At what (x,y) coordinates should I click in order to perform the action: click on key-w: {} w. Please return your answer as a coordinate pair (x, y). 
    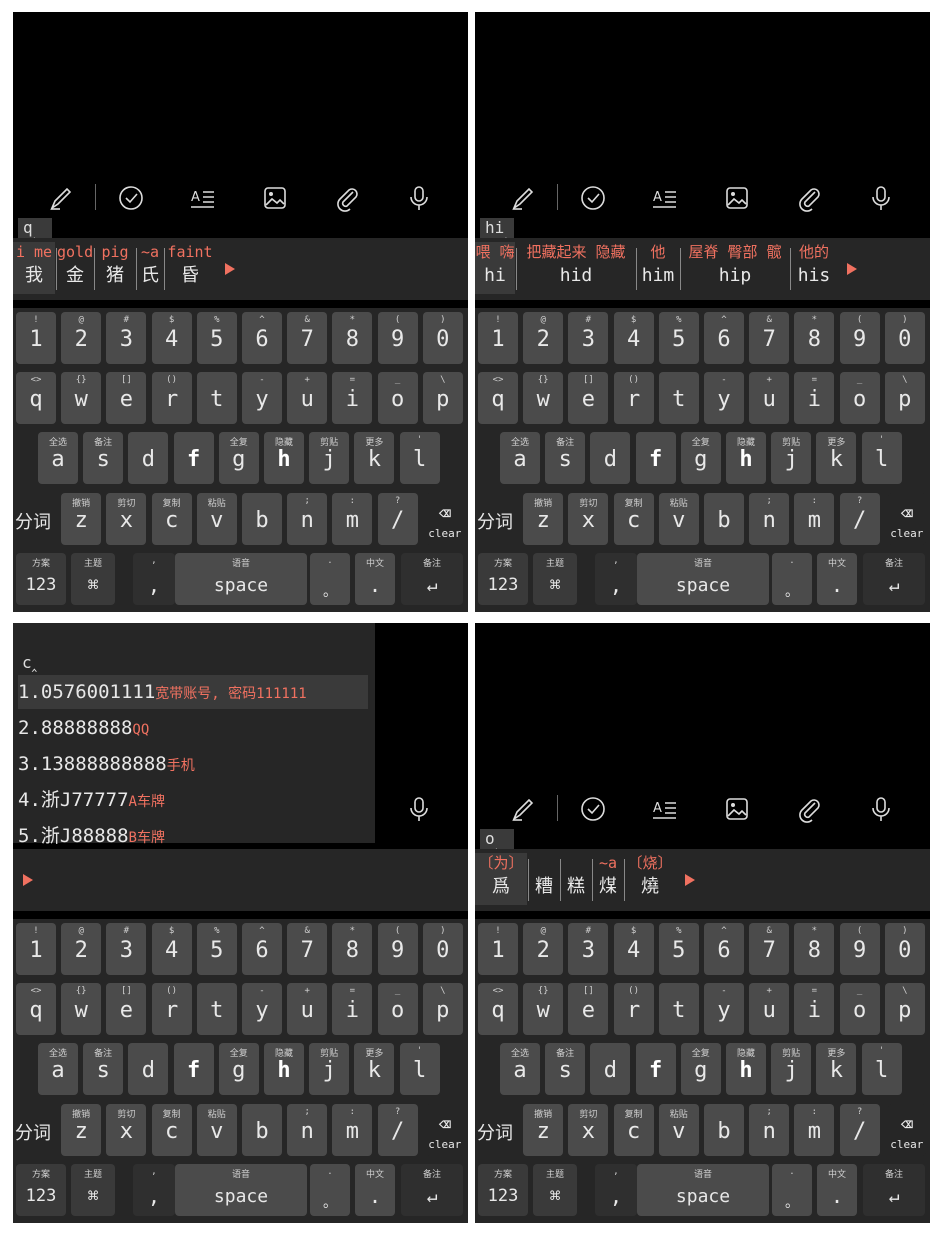
    Looking at the image, I should click on (81, 1009).